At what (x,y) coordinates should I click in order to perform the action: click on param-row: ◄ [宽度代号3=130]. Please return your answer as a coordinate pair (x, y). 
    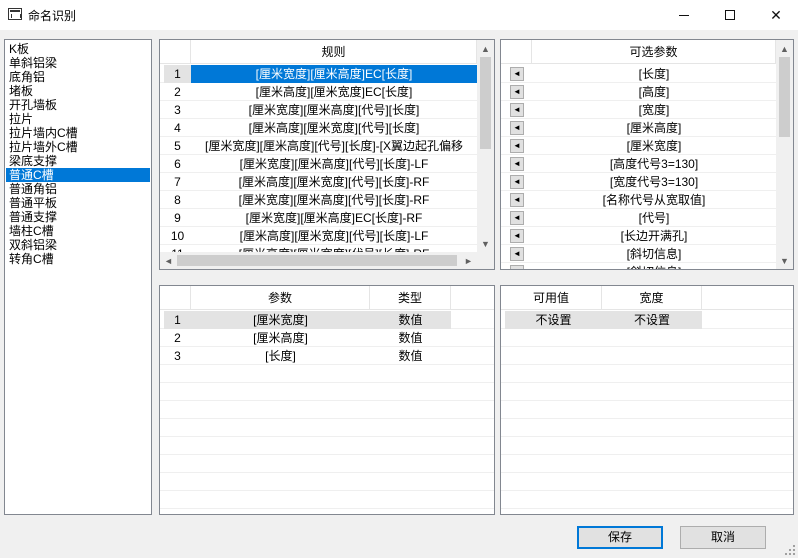
    Looking at the image, I should click on (638, 182).